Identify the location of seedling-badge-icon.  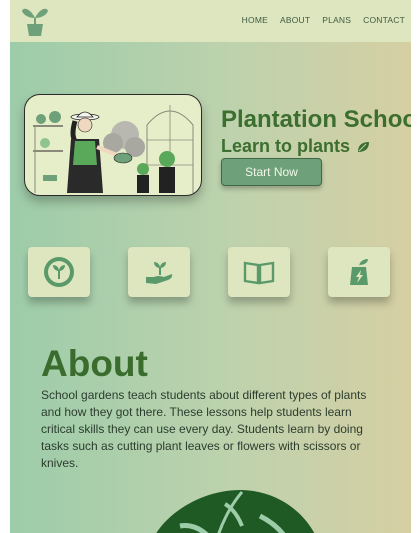
(59, 272).